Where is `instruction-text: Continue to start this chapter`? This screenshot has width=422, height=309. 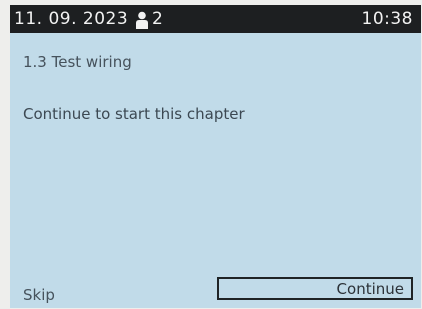 instruction-text: Continue to start this chapter is located at coordinates (134, 114).